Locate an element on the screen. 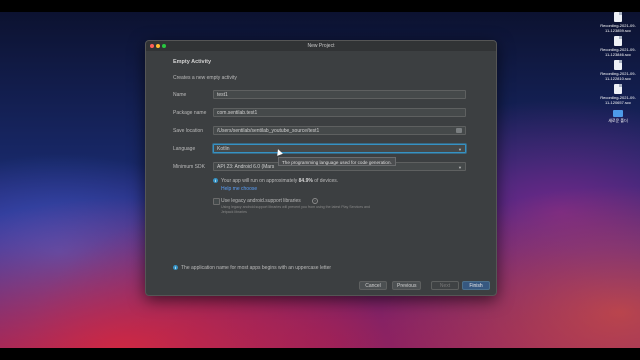 This screenshot has width=640, height=360. dialog-title: New Project is located at coordinates (321, 46).